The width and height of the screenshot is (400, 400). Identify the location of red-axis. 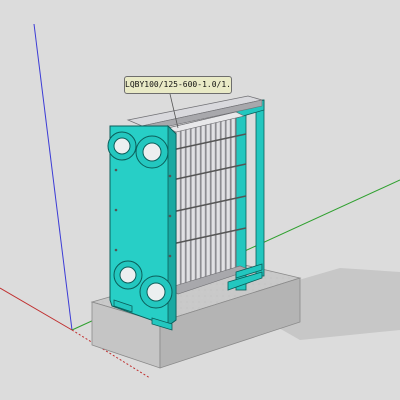
(36, 309).